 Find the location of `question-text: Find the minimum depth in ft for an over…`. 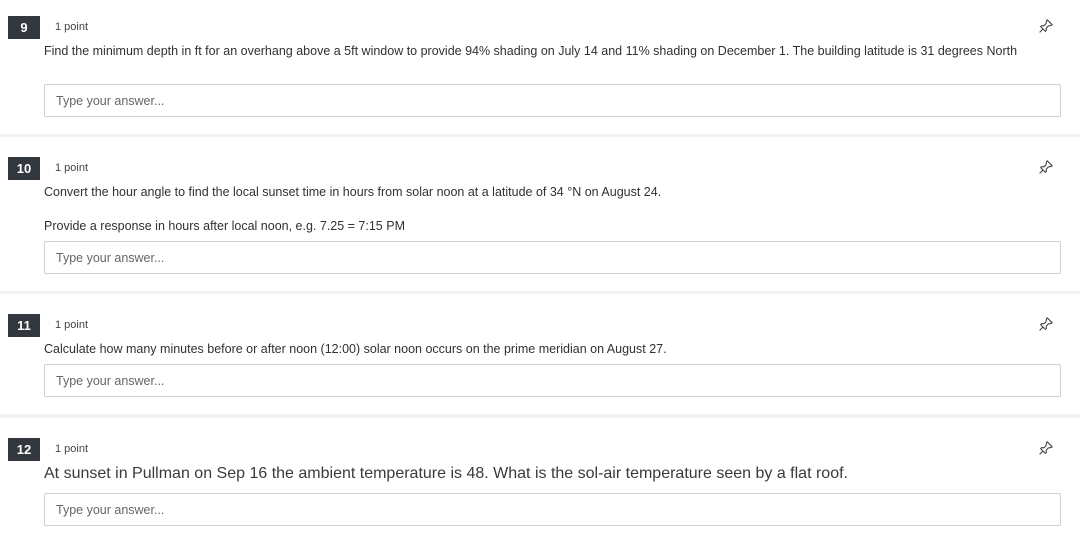

question-text: Find the minimum depth in ft for an over… is located at coordinates (531, 51).